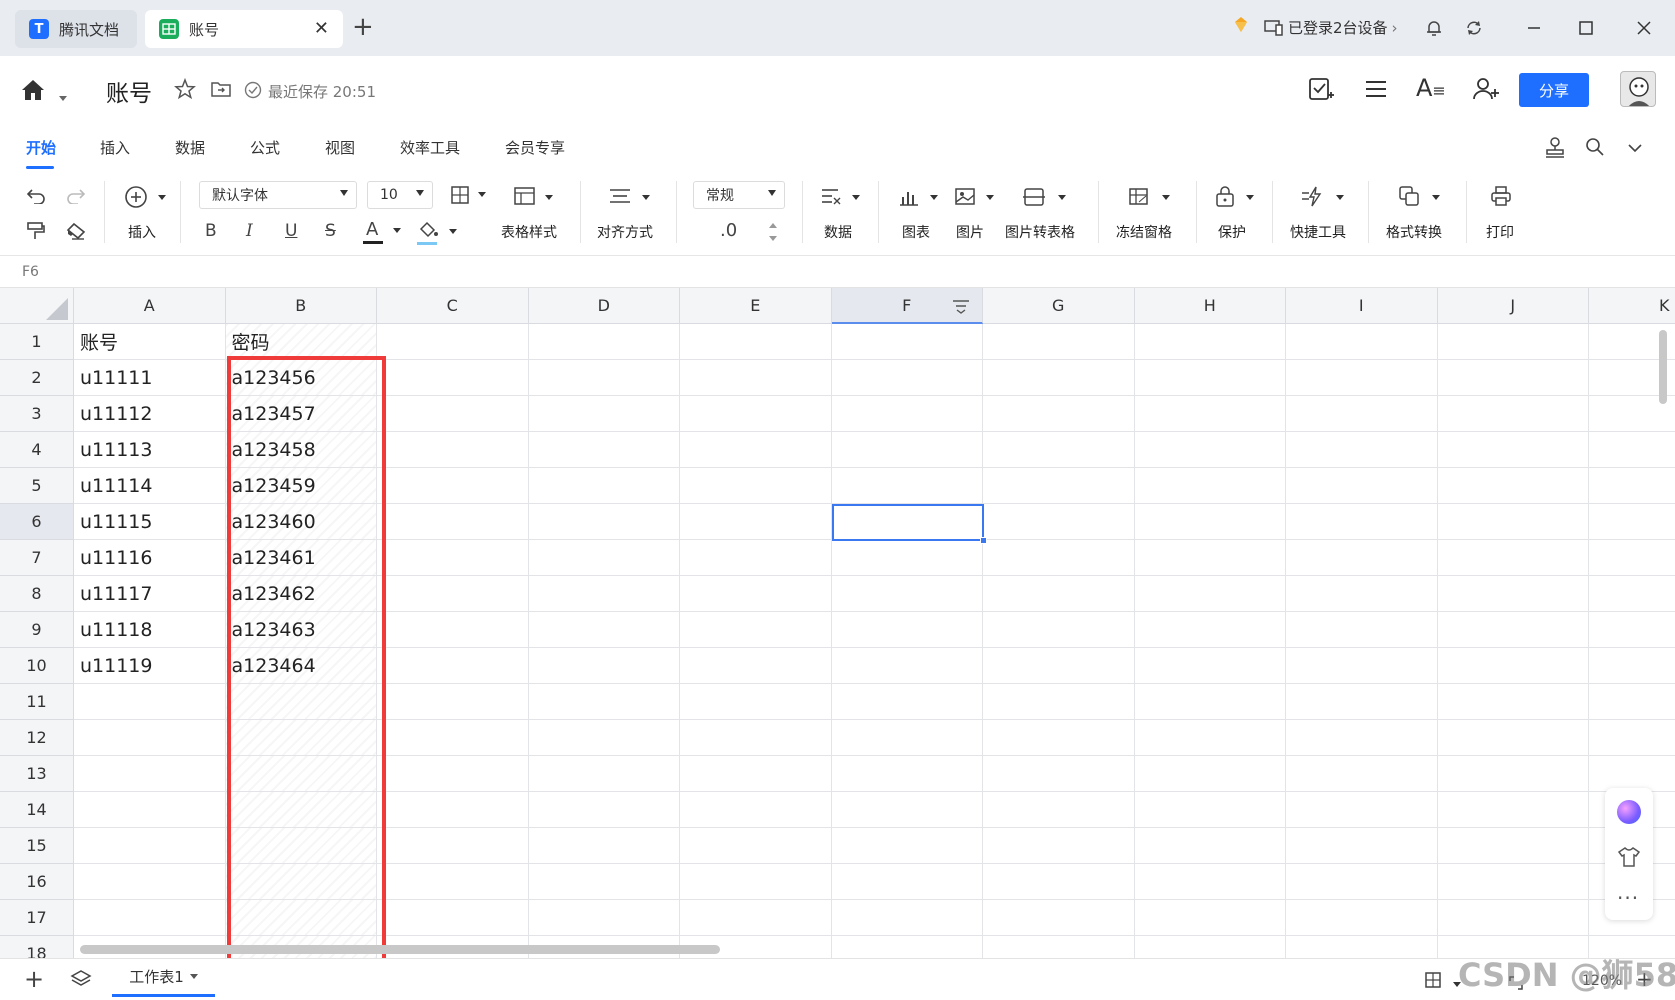 This screenshot has width=1675, height=1000. I want to click on column-header-c: C, so click(453, 306).